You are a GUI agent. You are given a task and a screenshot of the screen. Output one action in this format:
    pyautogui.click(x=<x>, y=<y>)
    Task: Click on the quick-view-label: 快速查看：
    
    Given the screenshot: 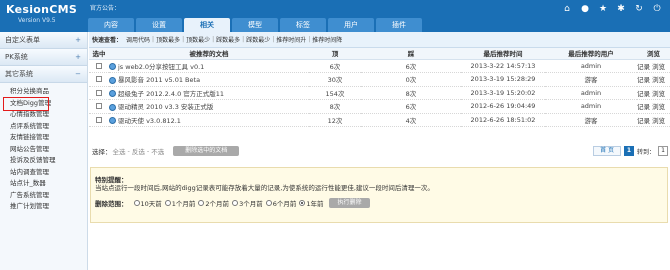 What is the action you would take?
    pyautogui.click(x=107, y=40)
    